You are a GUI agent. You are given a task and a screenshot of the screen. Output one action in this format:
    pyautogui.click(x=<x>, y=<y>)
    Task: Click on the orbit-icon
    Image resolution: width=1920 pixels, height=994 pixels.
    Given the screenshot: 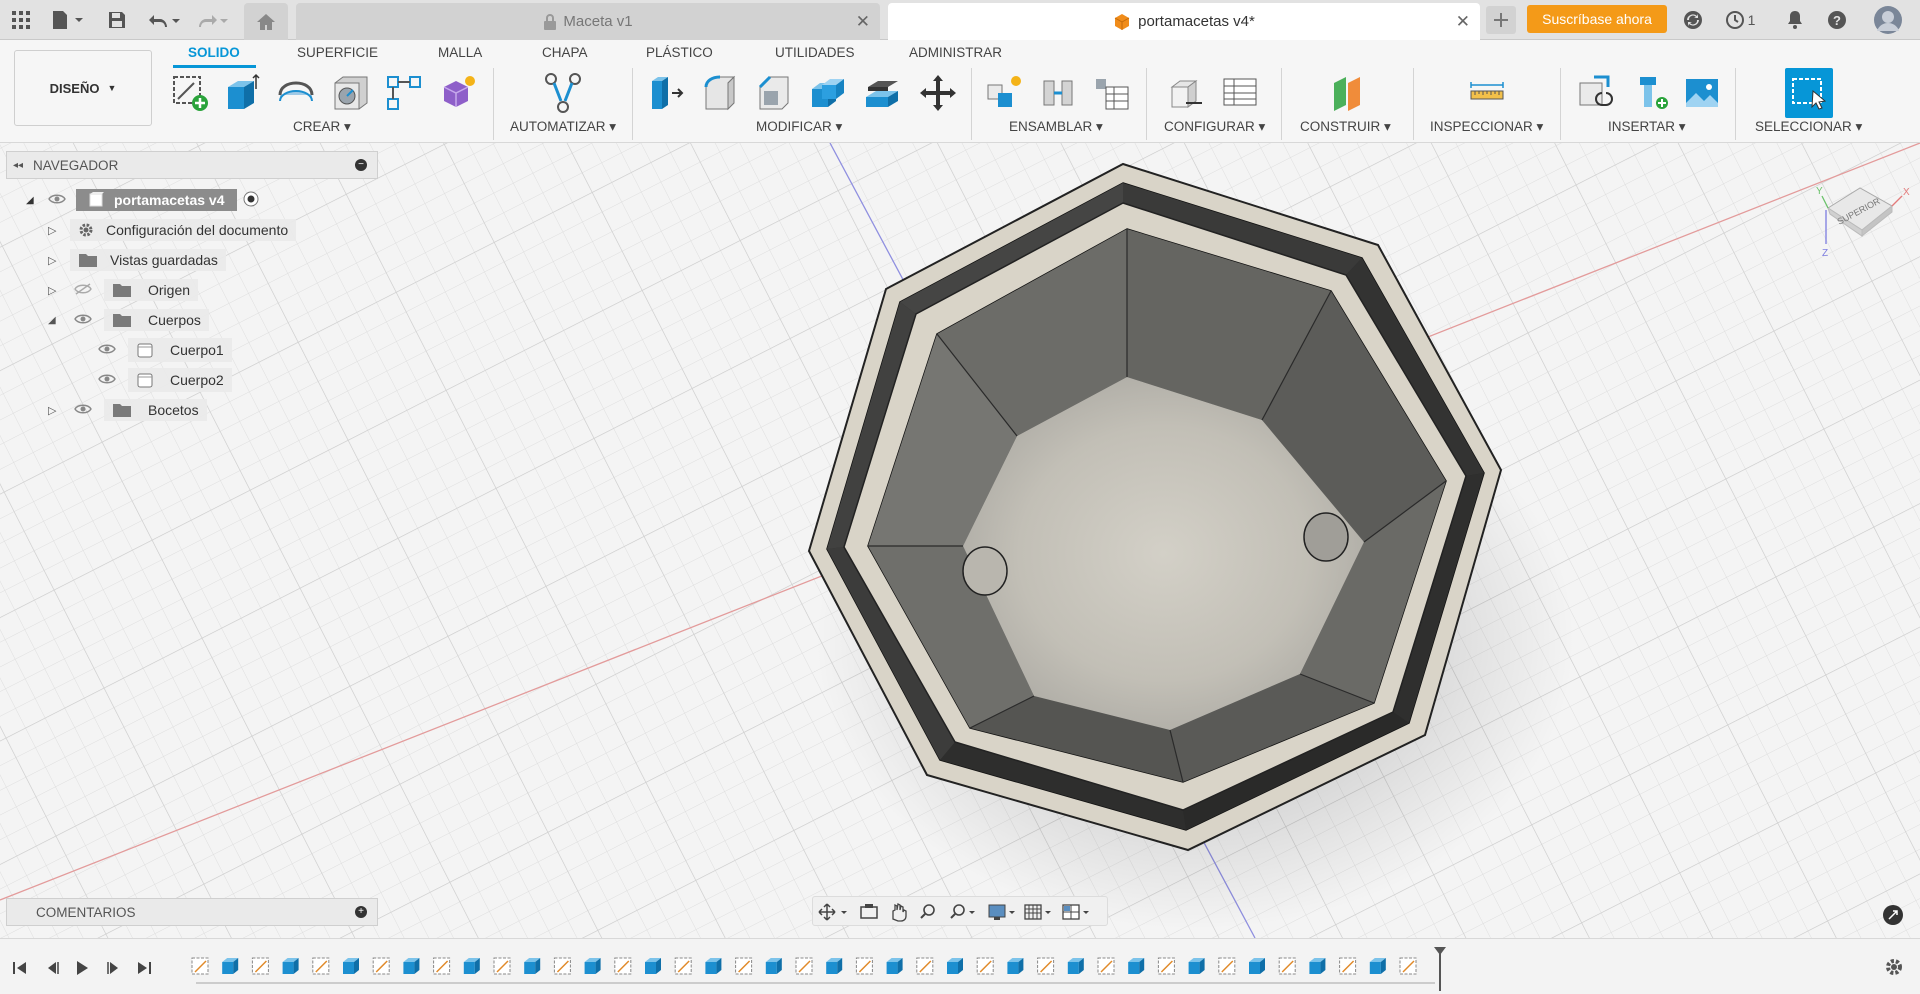 What is the action you would take?
    pyautogui.click(x=832, y=912)
    